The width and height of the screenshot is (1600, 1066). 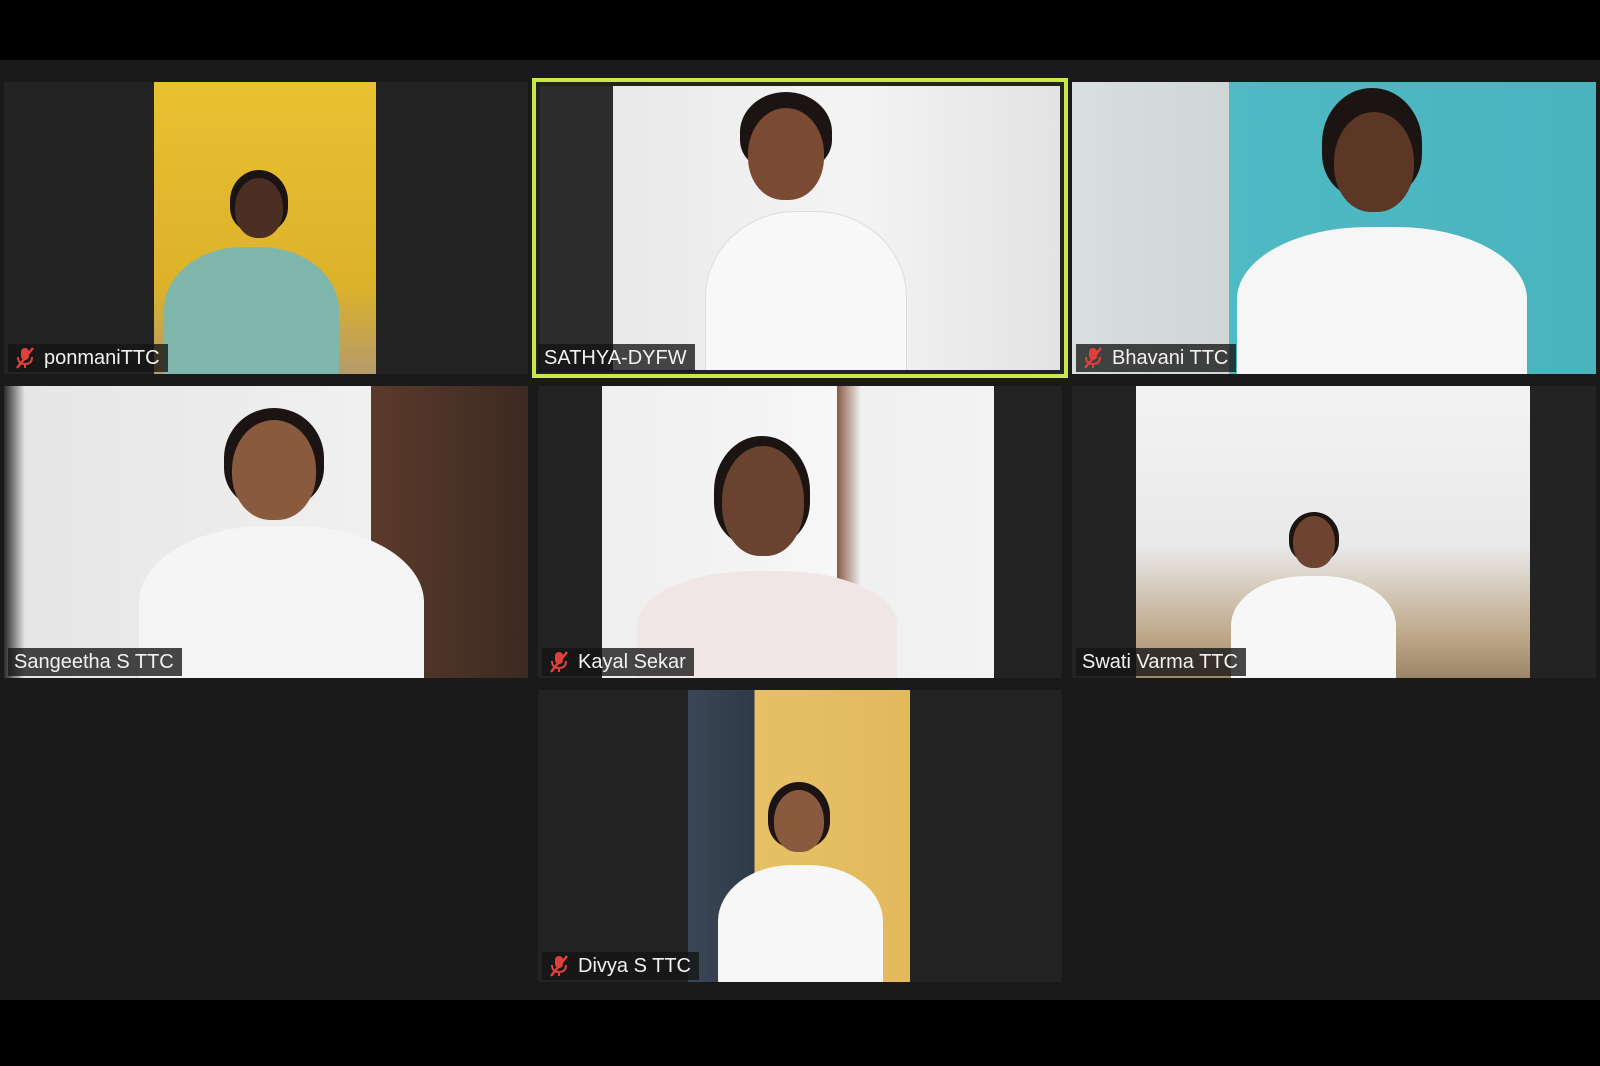 I want to click on participant-nametag: SATHYA-DYFW, so click(x=616, y=358).